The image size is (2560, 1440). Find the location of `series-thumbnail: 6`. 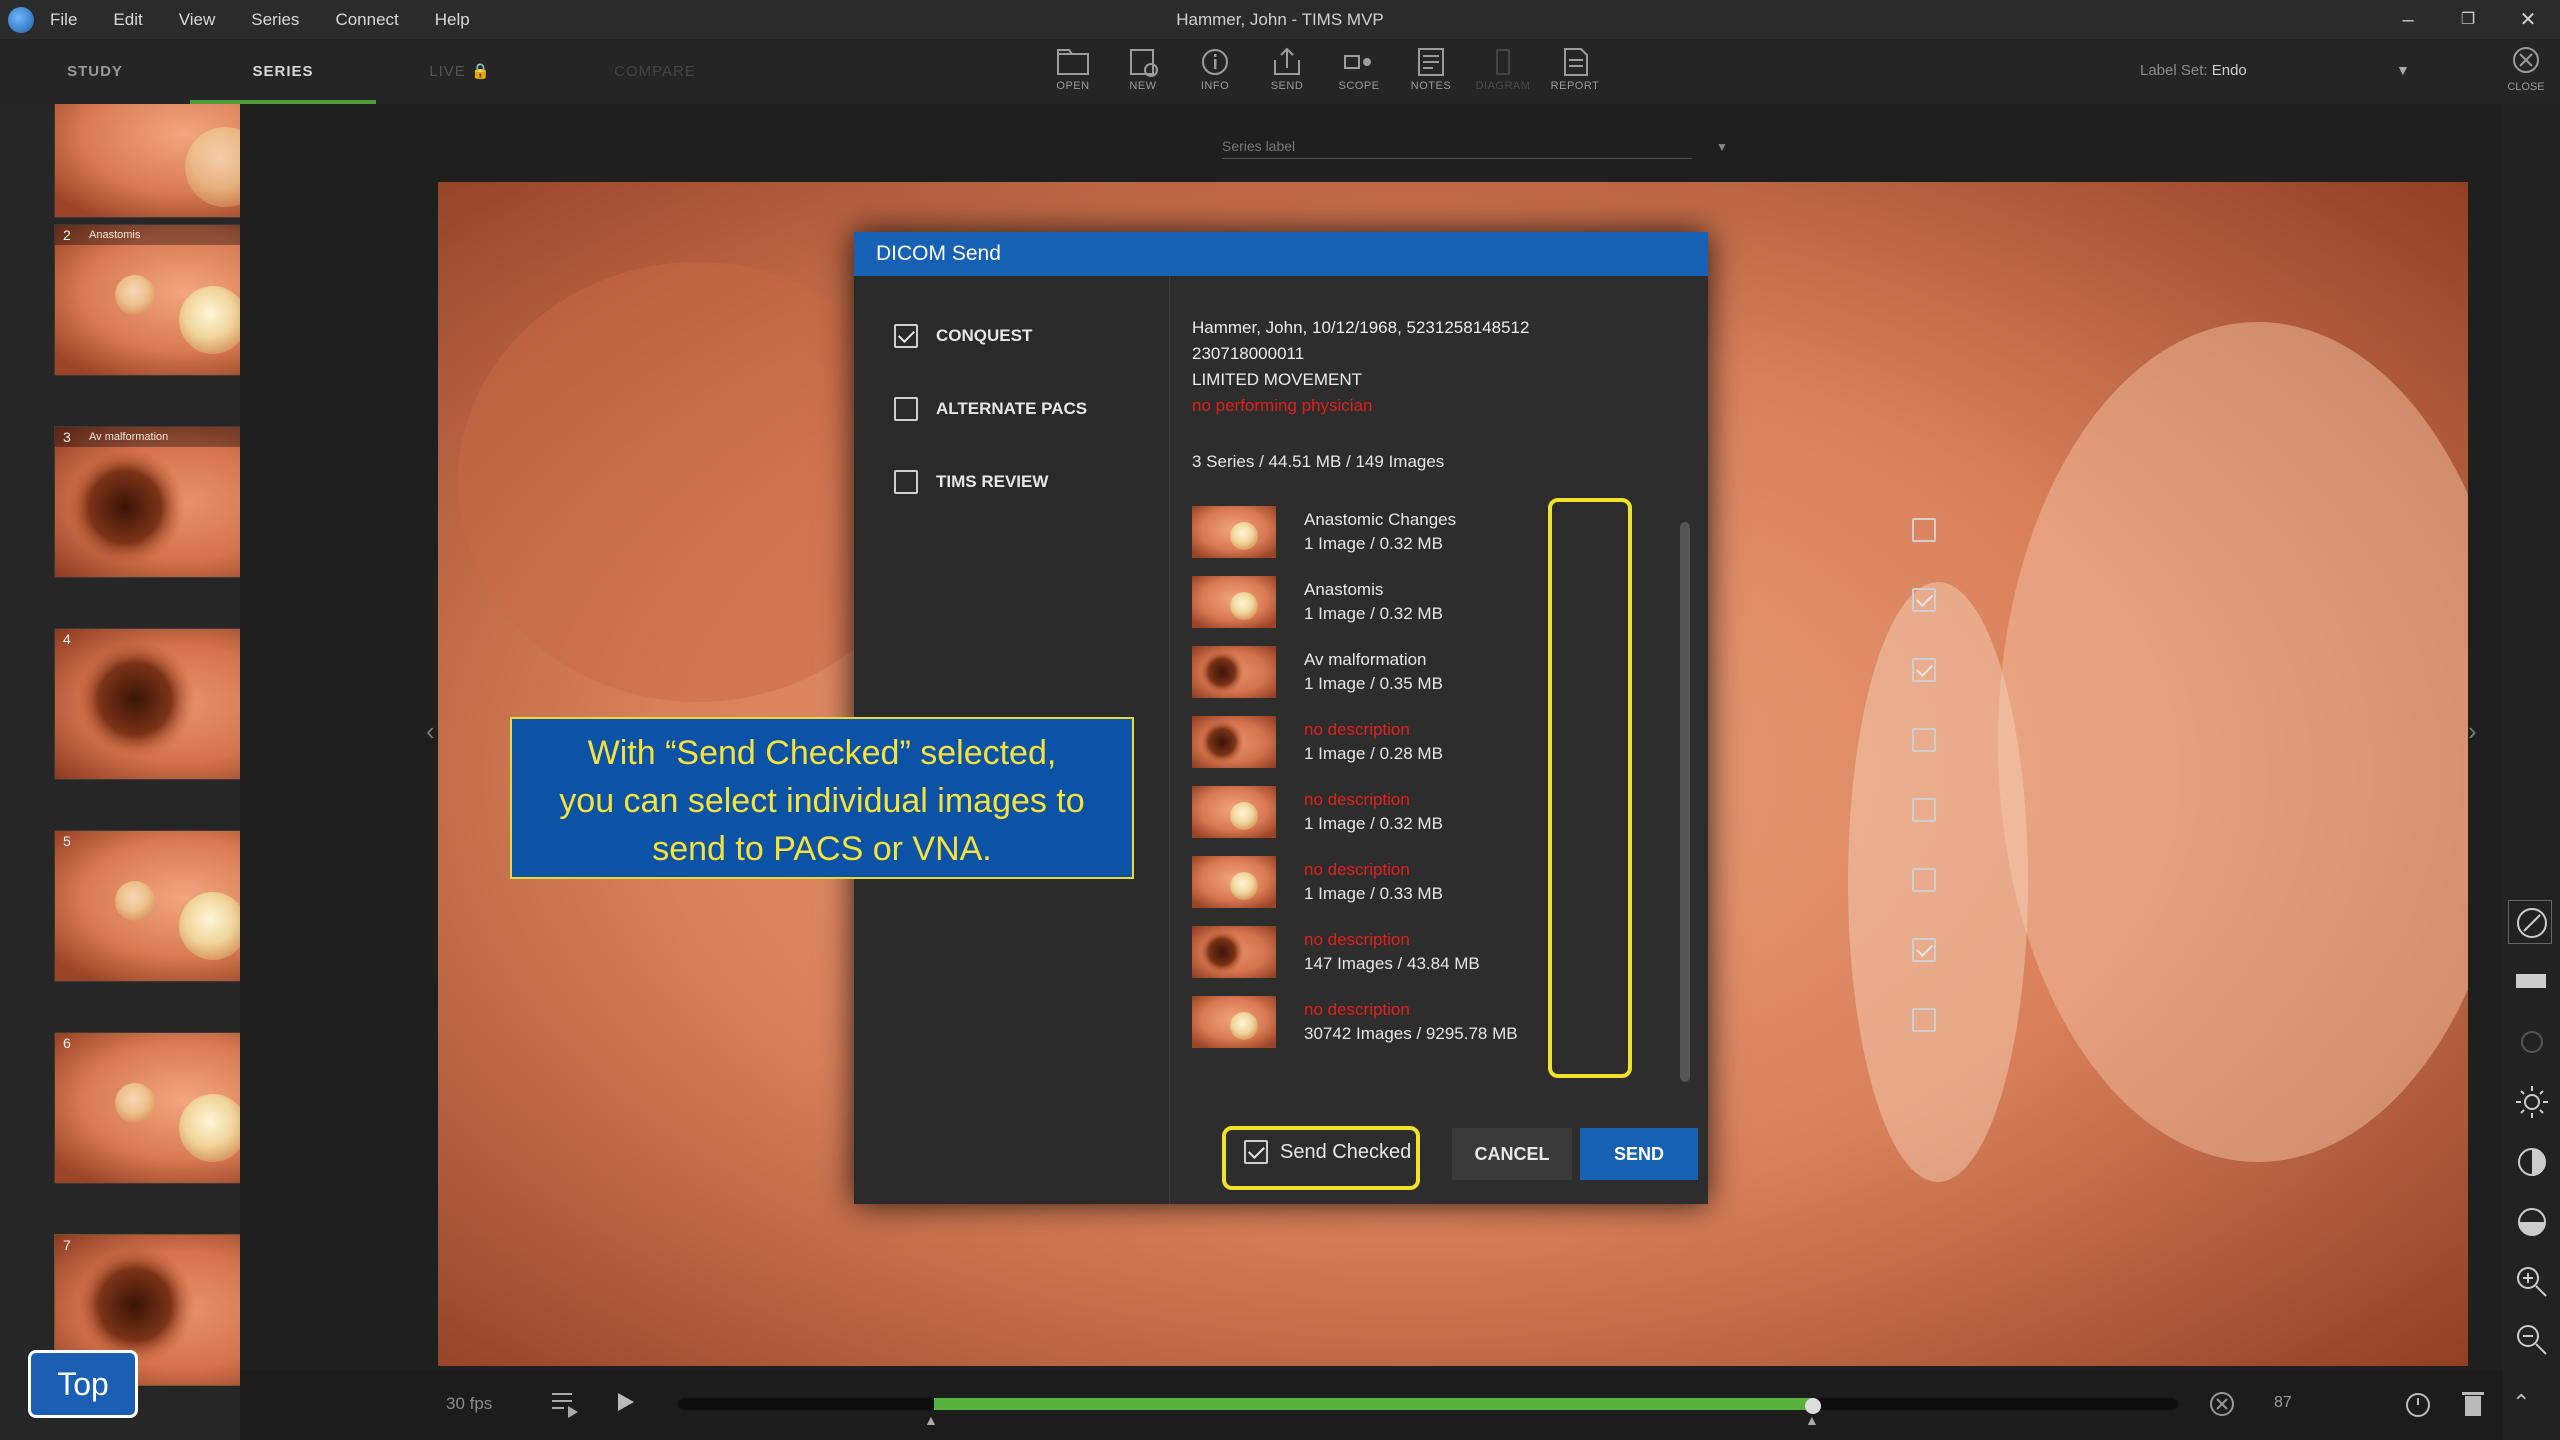

series-thumbnail: 6 is located at coordinates (147, 1108).